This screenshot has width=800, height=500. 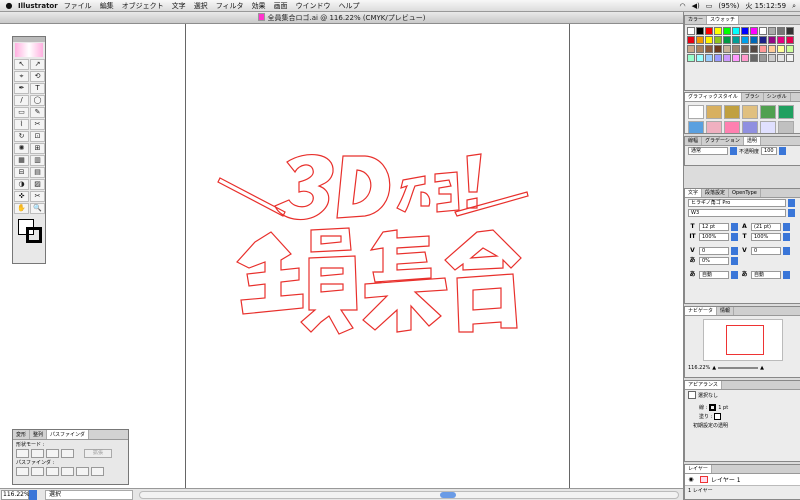 I want to click on menu-type: 文字, so click(x=179, y=6).